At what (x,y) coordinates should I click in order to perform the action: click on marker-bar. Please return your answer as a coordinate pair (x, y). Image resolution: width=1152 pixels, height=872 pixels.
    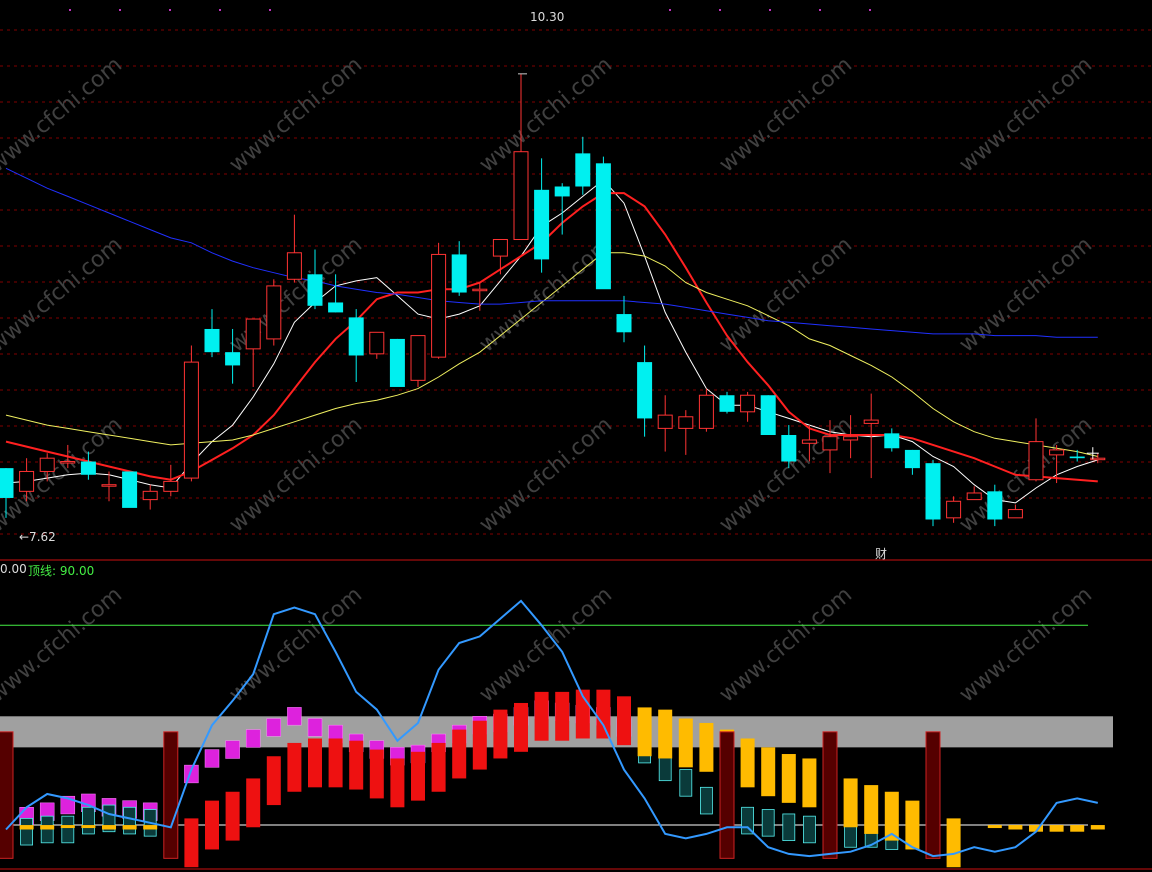
    Looking at the image, I should click on (727, 795).